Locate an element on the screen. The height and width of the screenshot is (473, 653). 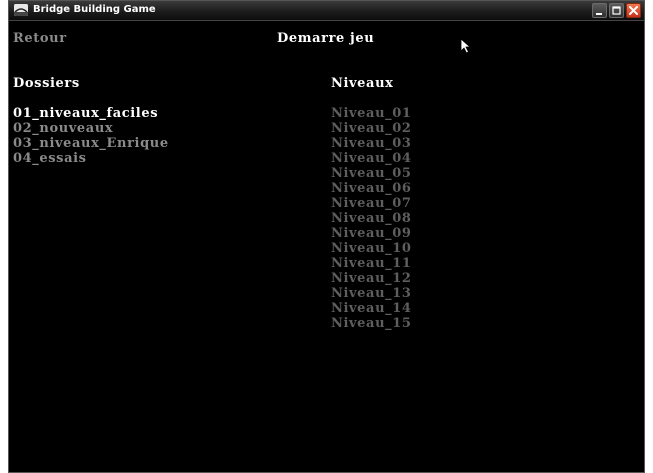
maximize-icon is located at coordinates (616, 10).